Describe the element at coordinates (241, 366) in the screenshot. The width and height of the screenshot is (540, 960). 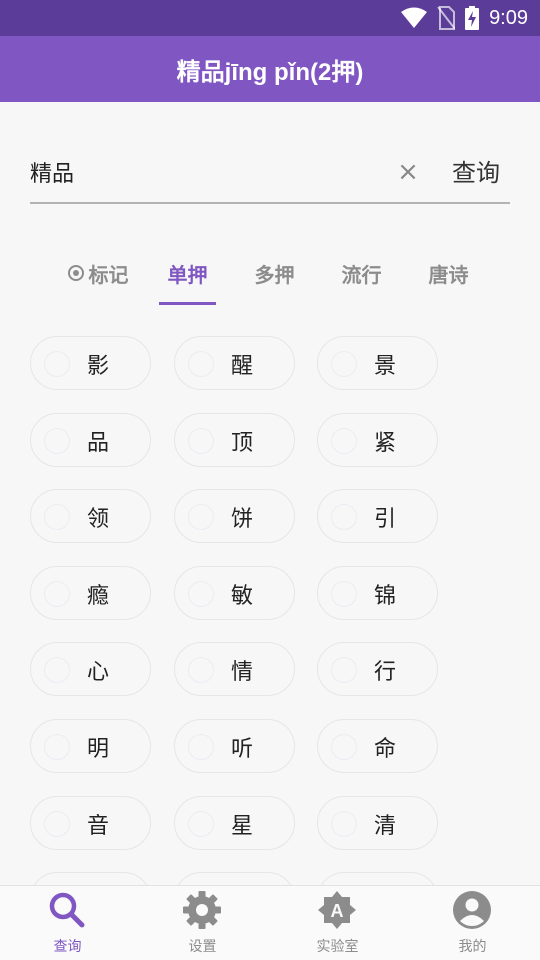
I see `result-label: 醒` at that location.